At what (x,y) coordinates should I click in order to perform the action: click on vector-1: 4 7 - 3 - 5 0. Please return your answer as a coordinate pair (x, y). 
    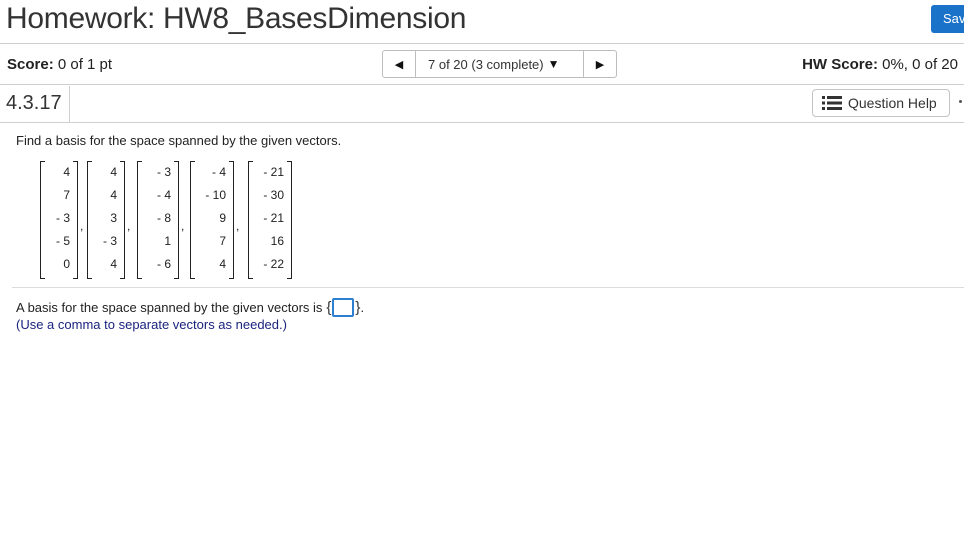
    Looking at the image, I should click on (59, 220).